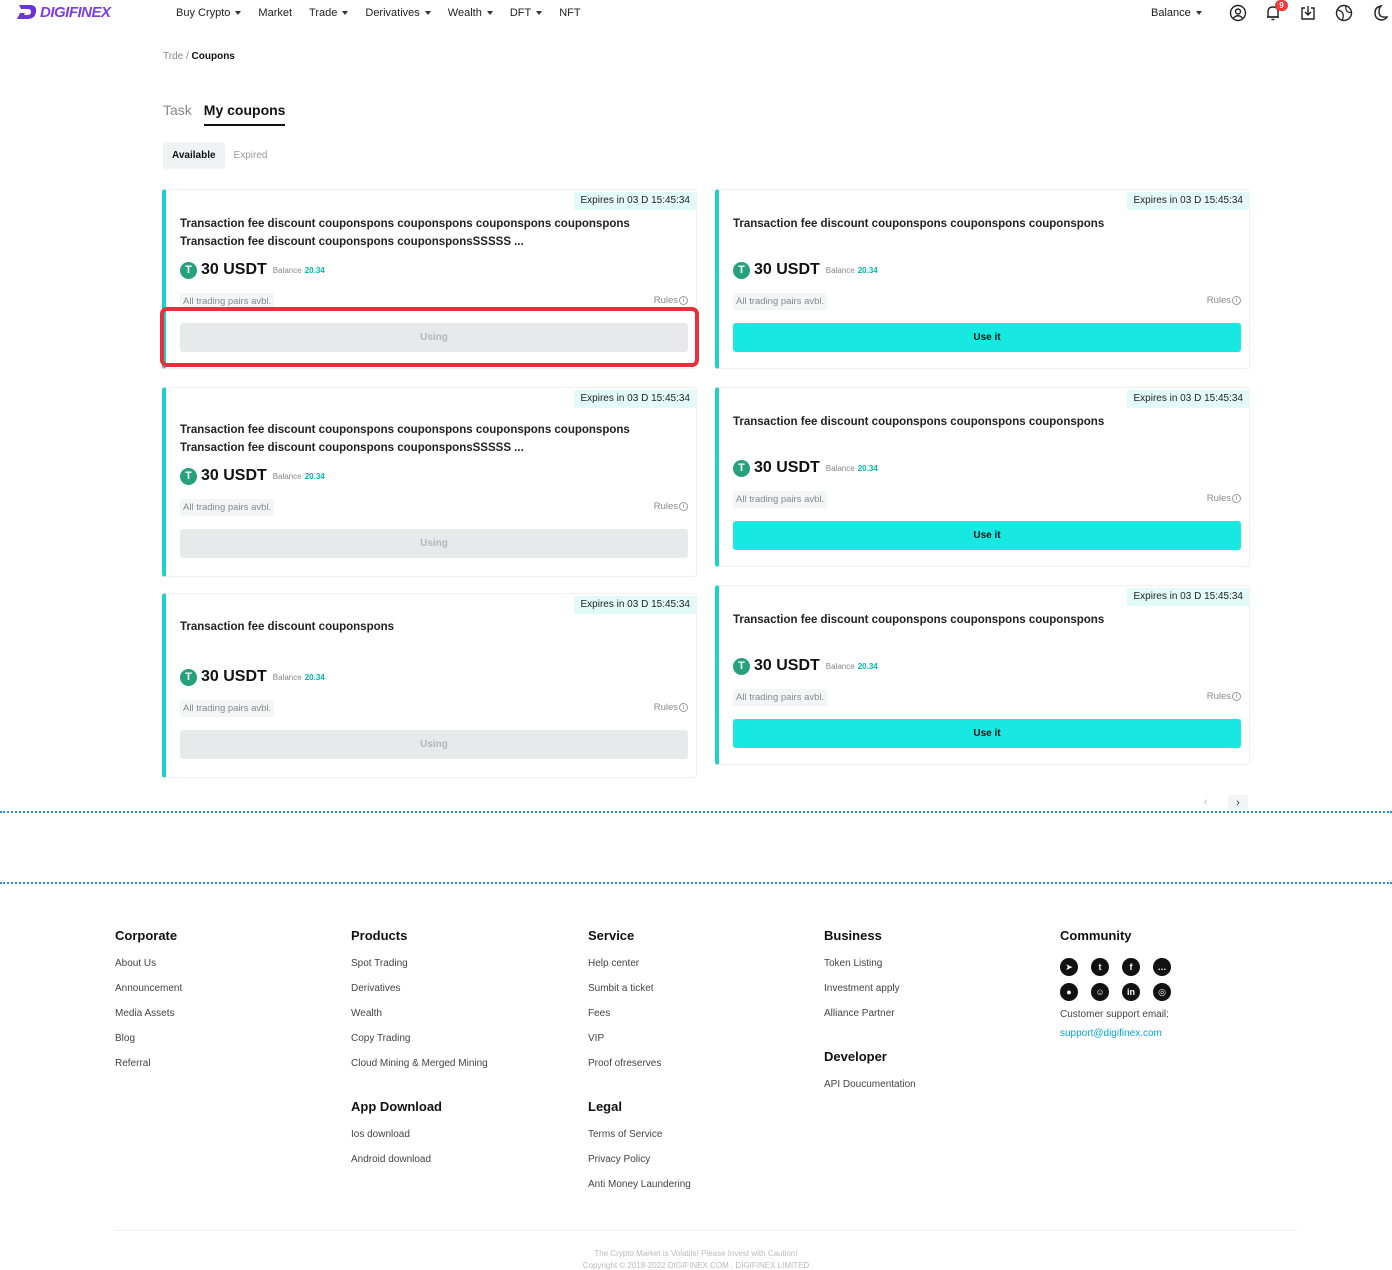  What do you see at coordinates (1069, 992) in the screenshot?
I see `medium-icon: ●` at bounding box center [1069, 992].